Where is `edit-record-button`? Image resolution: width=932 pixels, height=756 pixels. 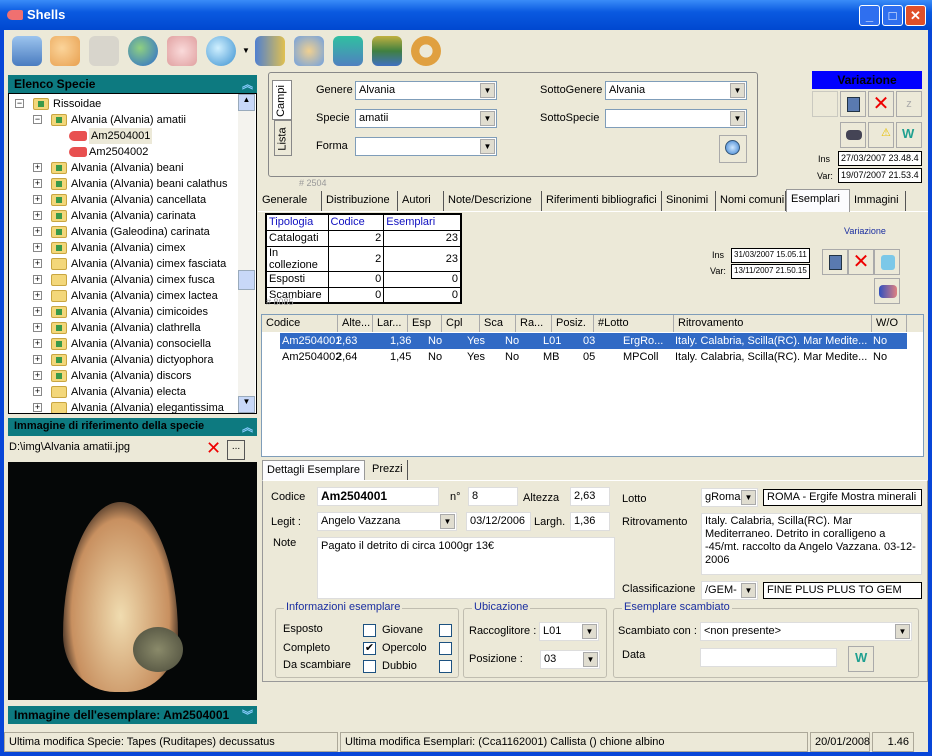 edit-record-button is located at coordinates (853, 104).